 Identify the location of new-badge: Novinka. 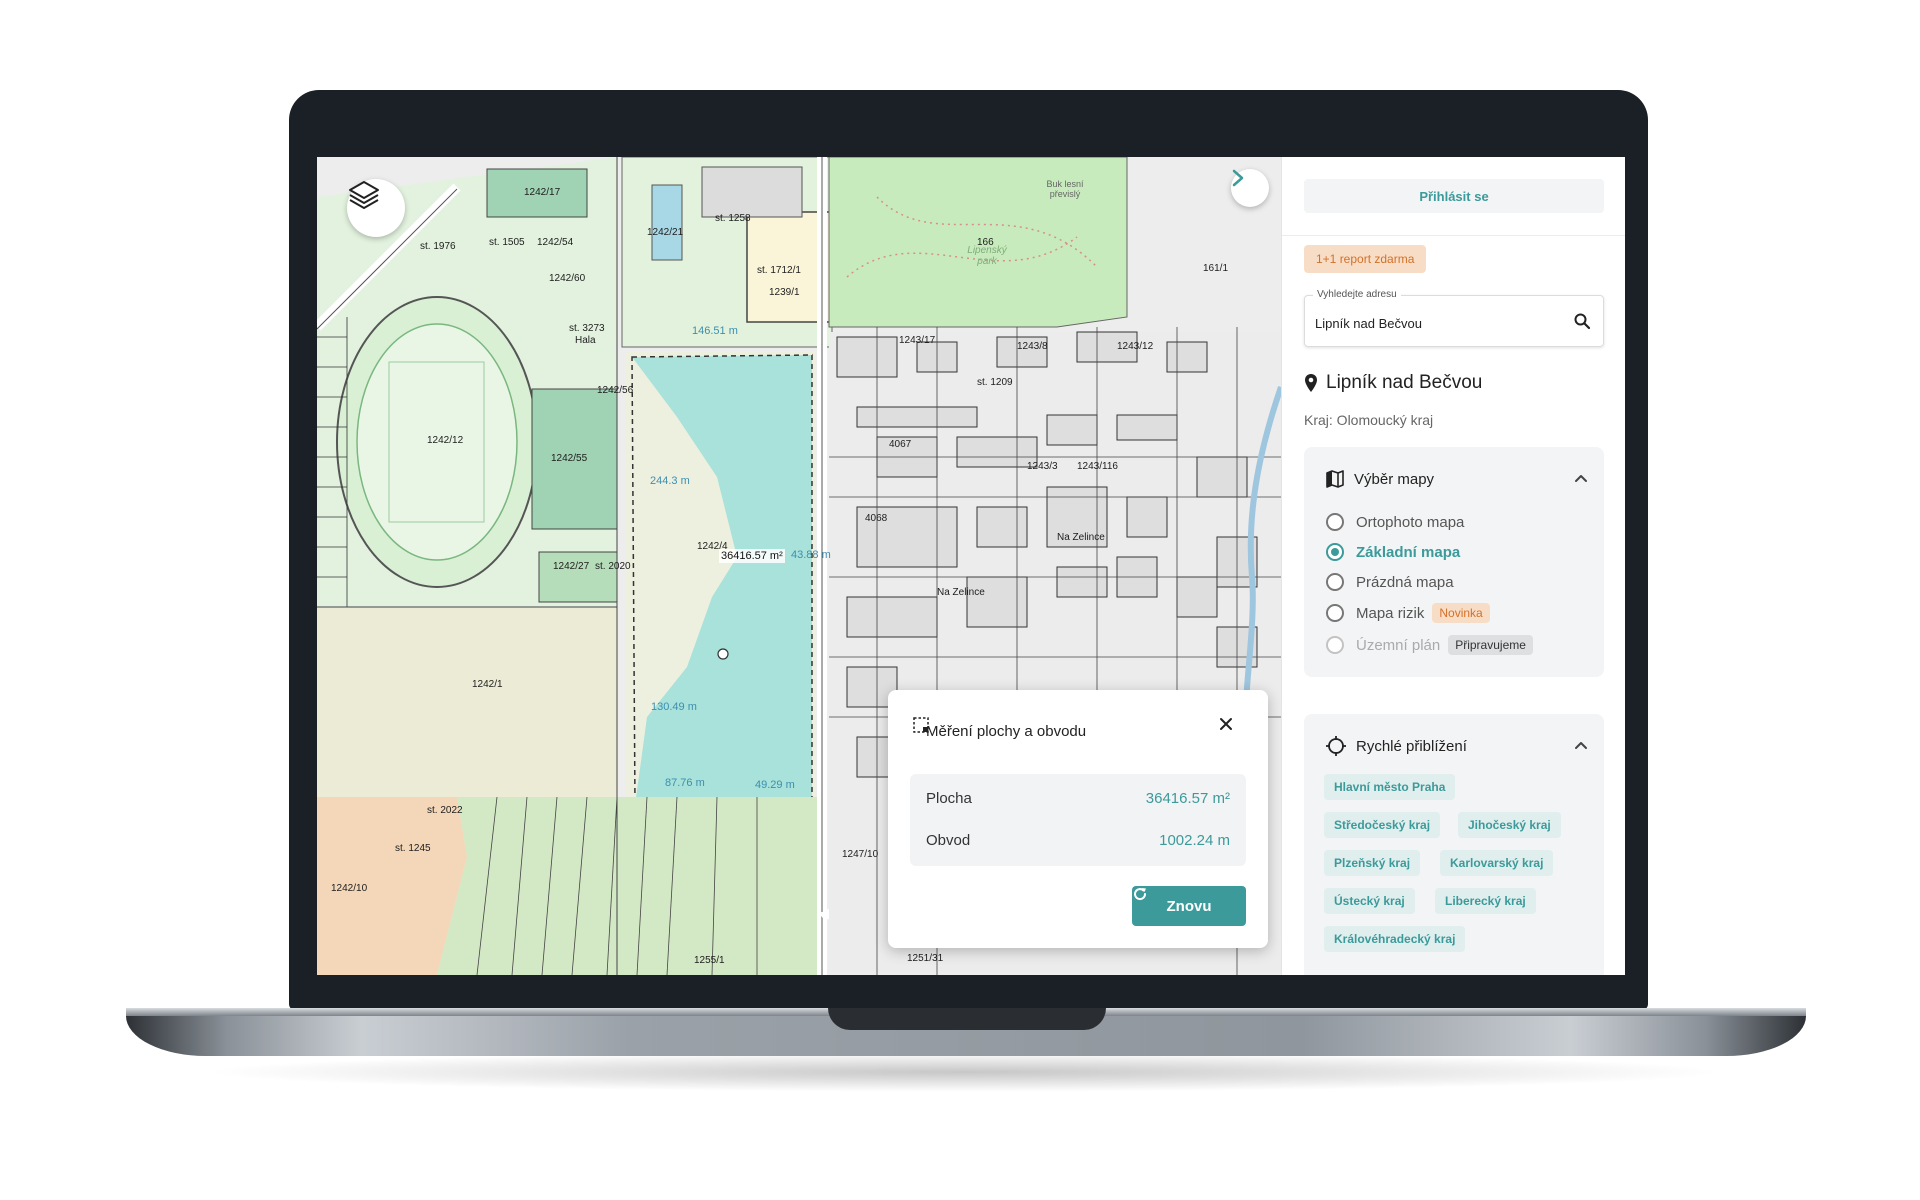
(1461, 613).